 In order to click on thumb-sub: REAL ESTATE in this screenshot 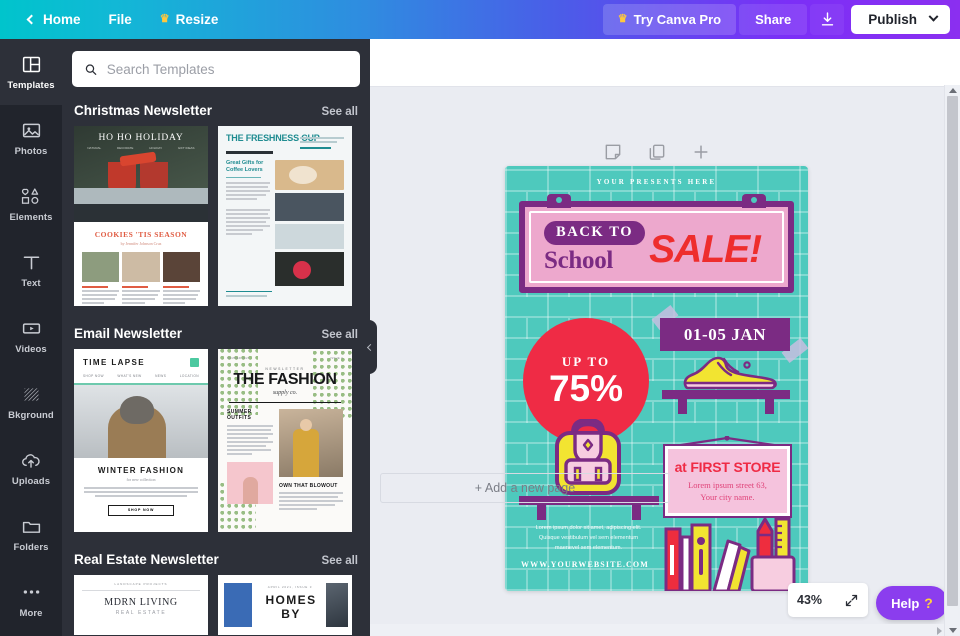, I will do `click(141, 613)`.